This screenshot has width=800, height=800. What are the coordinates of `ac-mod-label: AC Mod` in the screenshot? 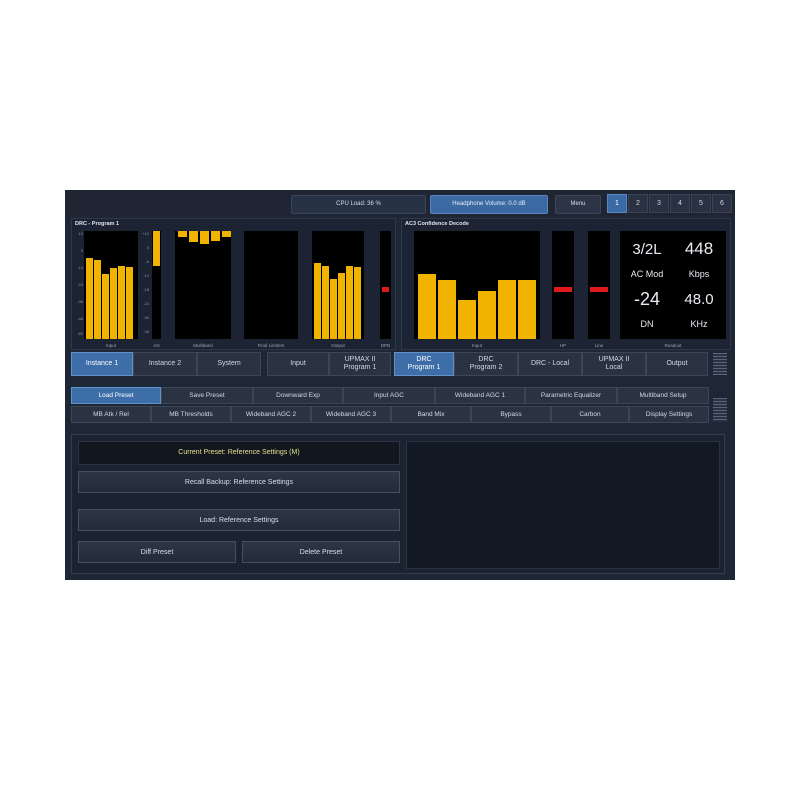 It's located at (647, 274).